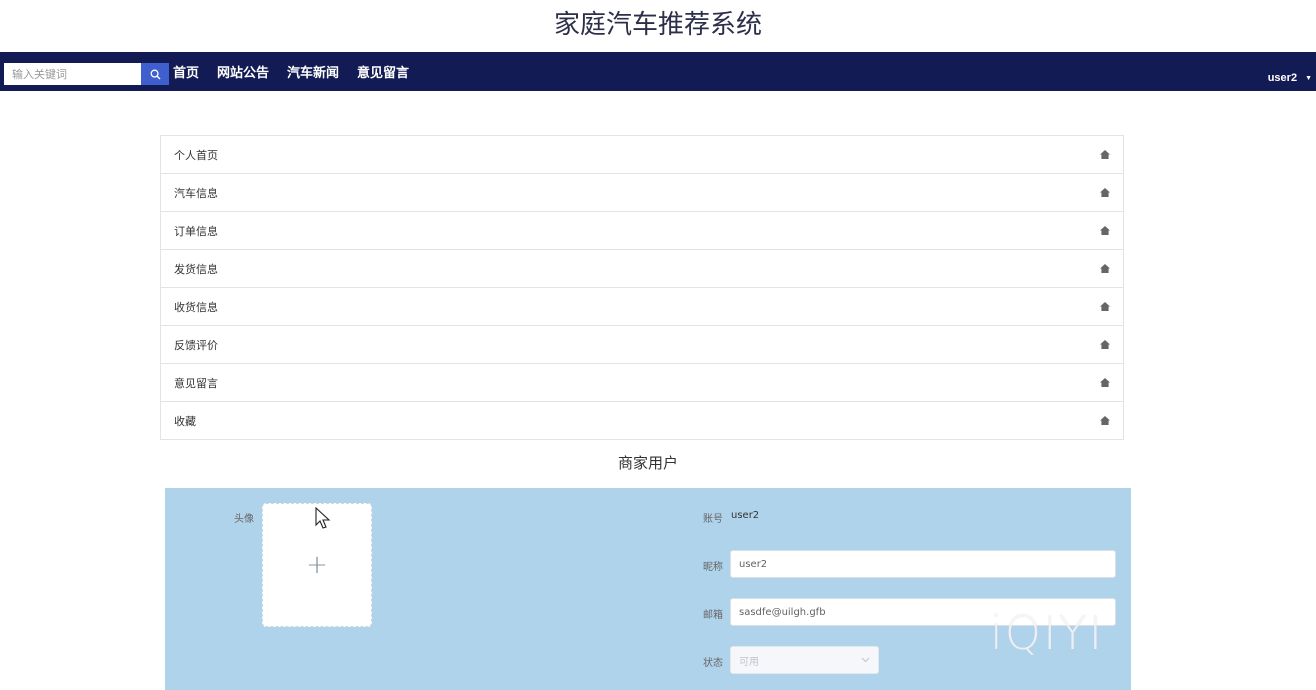 Image resolution: width=1316 pixels, height=690 pixels. I want to click on menu-item-label: 反馈评价, so click(196, 345).